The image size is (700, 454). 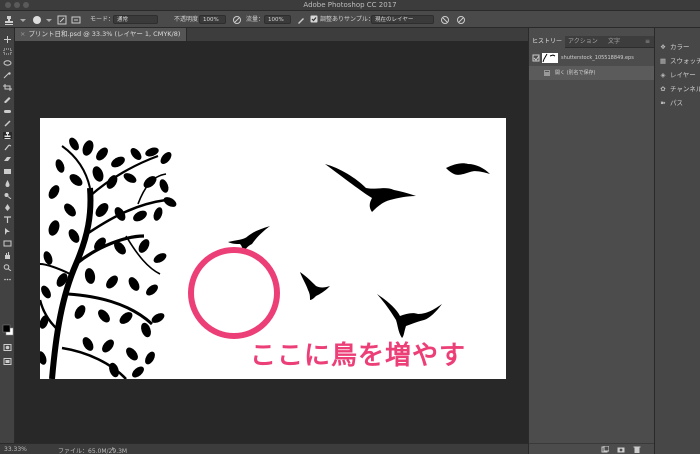 I want to click on gradient-tool-icon, so click(x=7, y=171).